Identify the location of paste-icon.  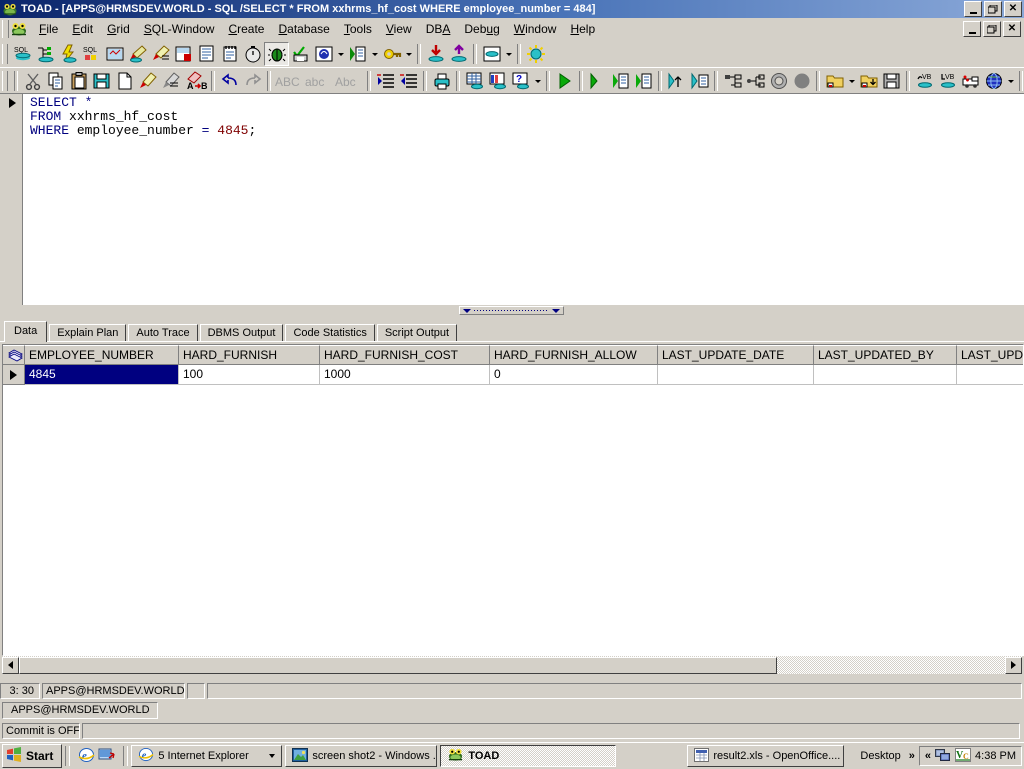
(78, 81).